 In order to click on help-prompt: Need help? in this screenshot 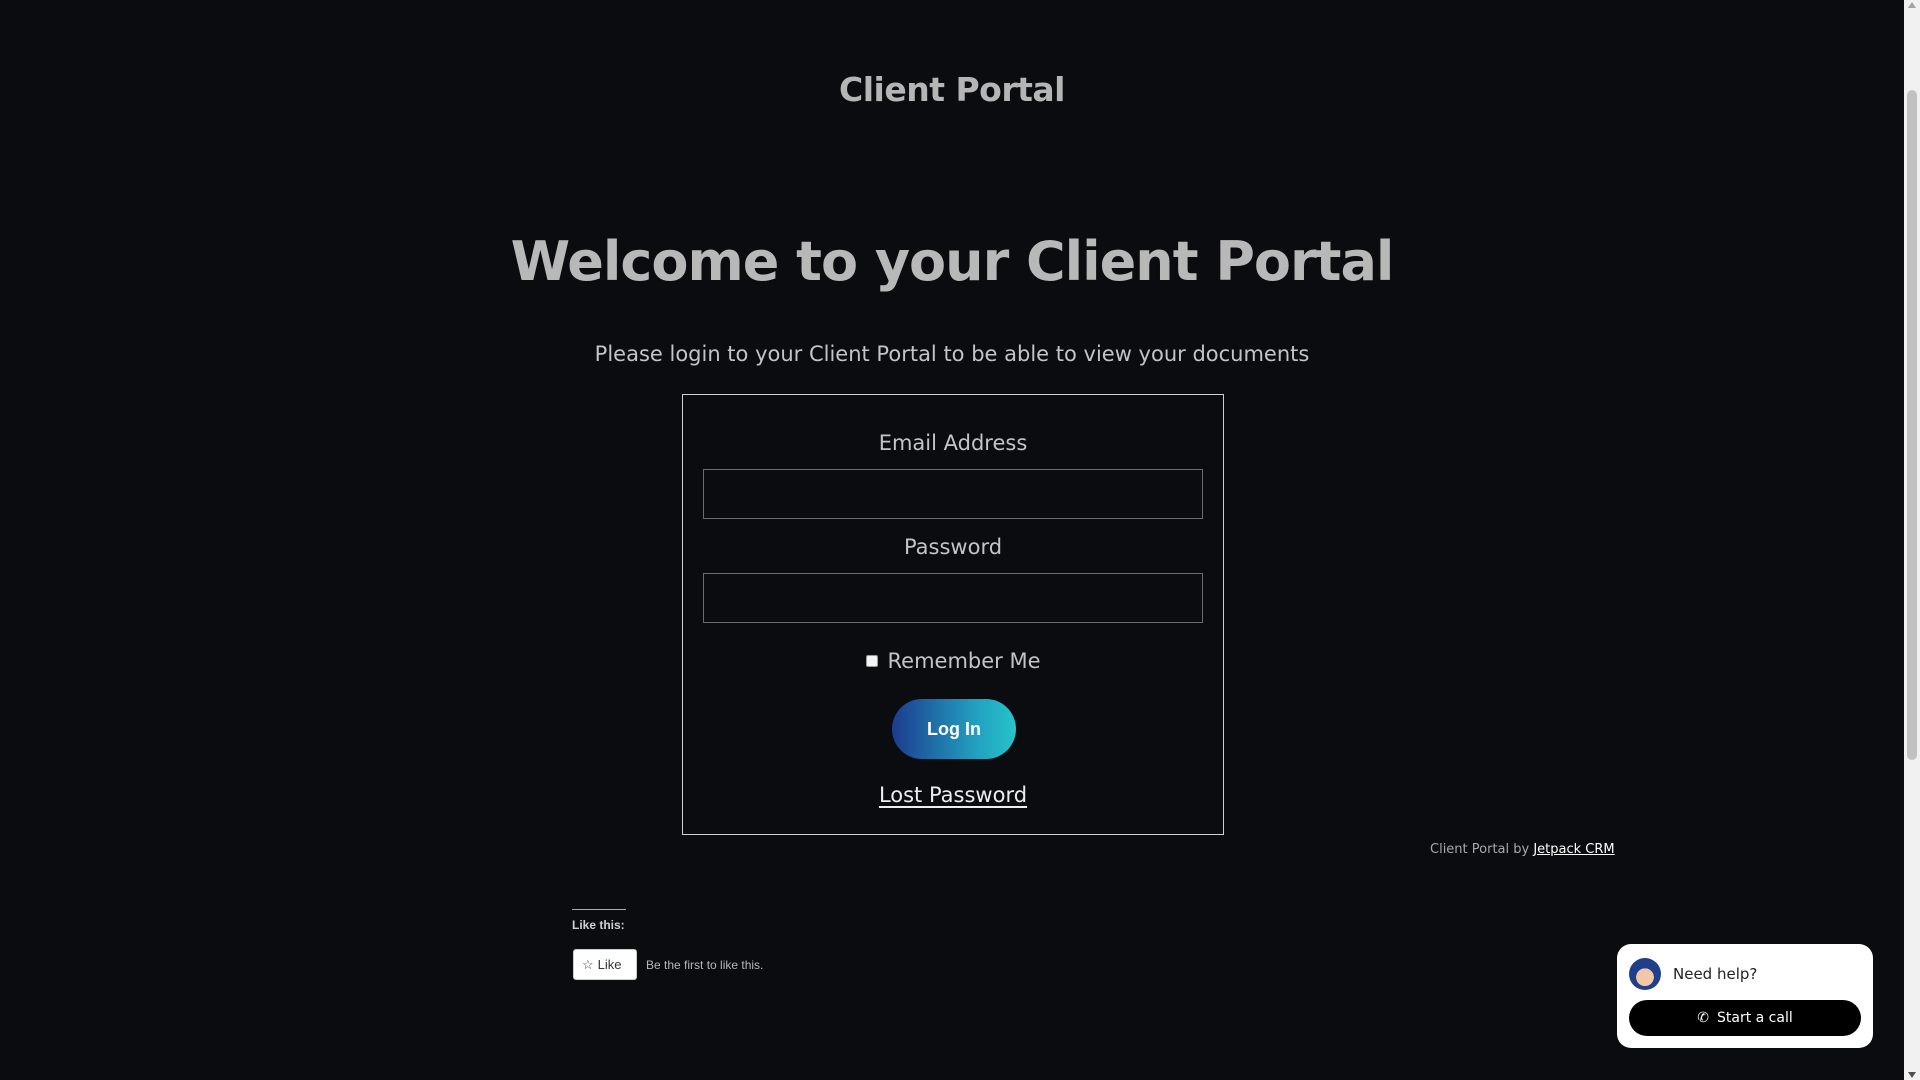, I will do `click(1715, 974)`.